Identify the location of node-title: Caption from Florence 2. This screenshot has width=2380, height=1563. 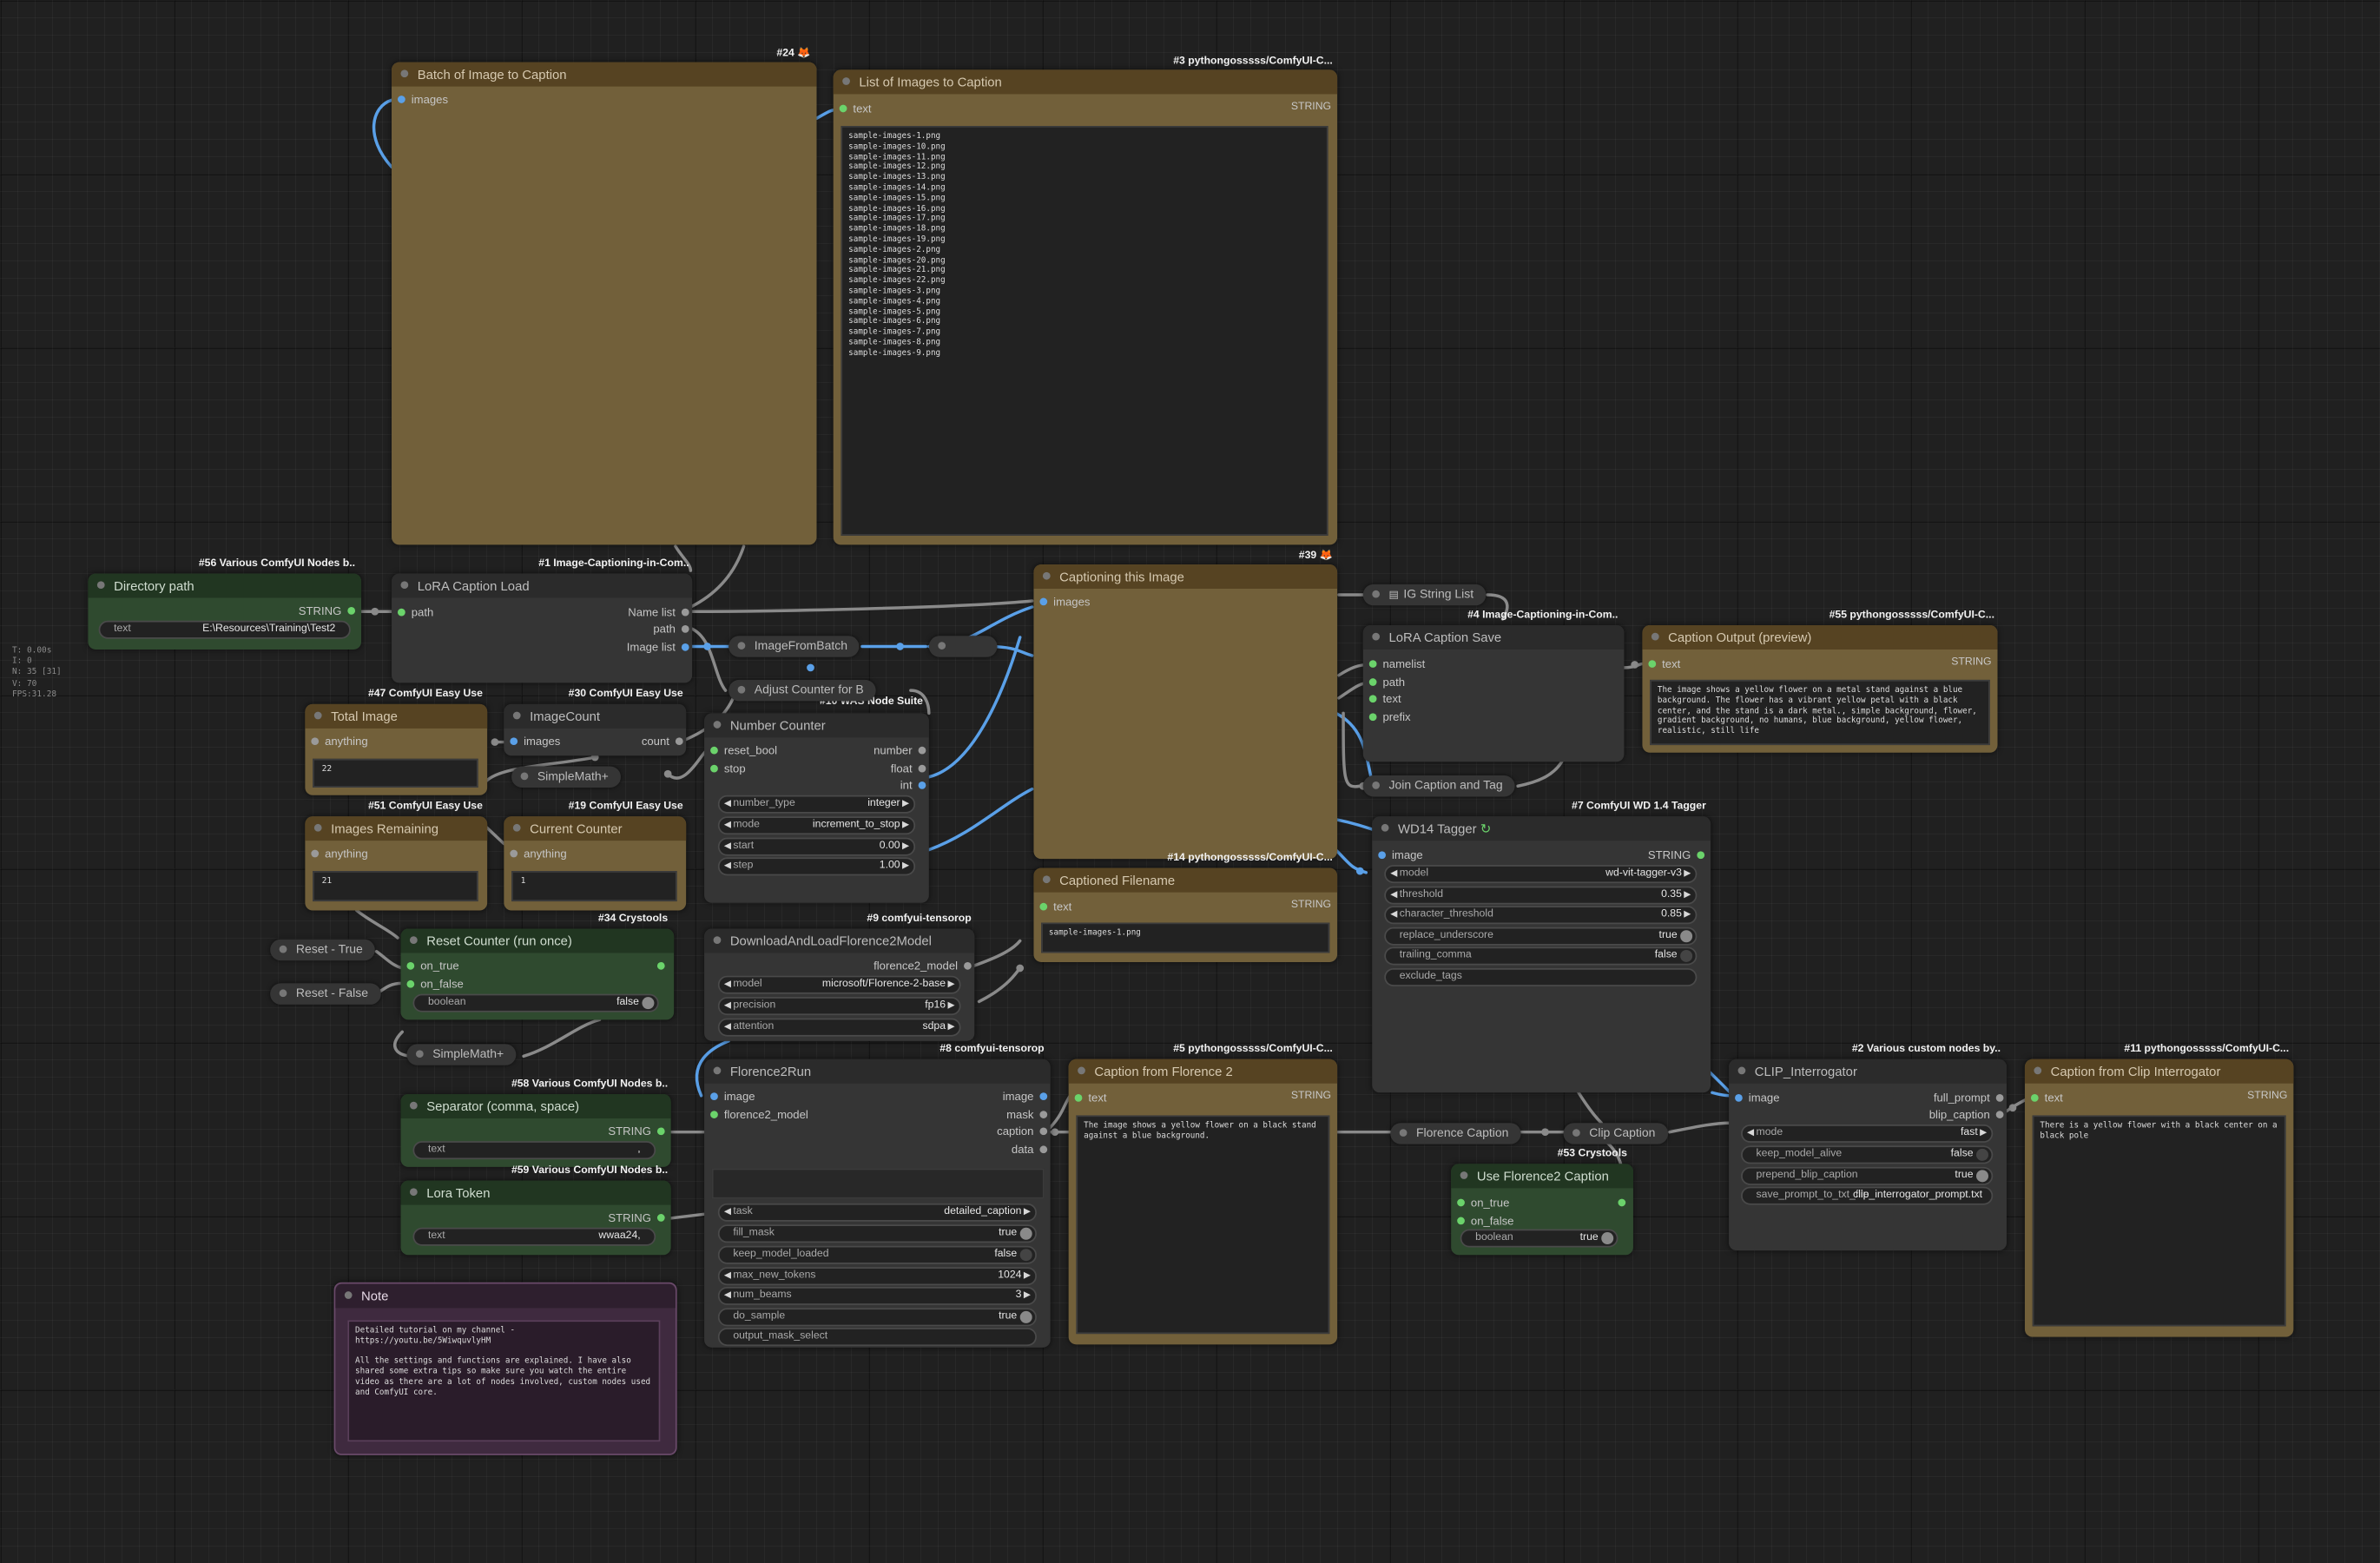
(1203, 1071).